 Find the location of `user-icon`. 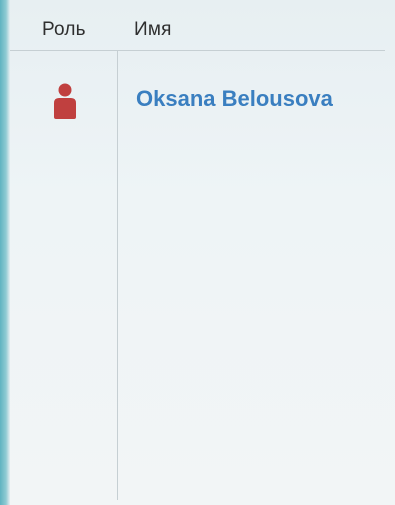

user-icon is located at coordinates (65, 101).